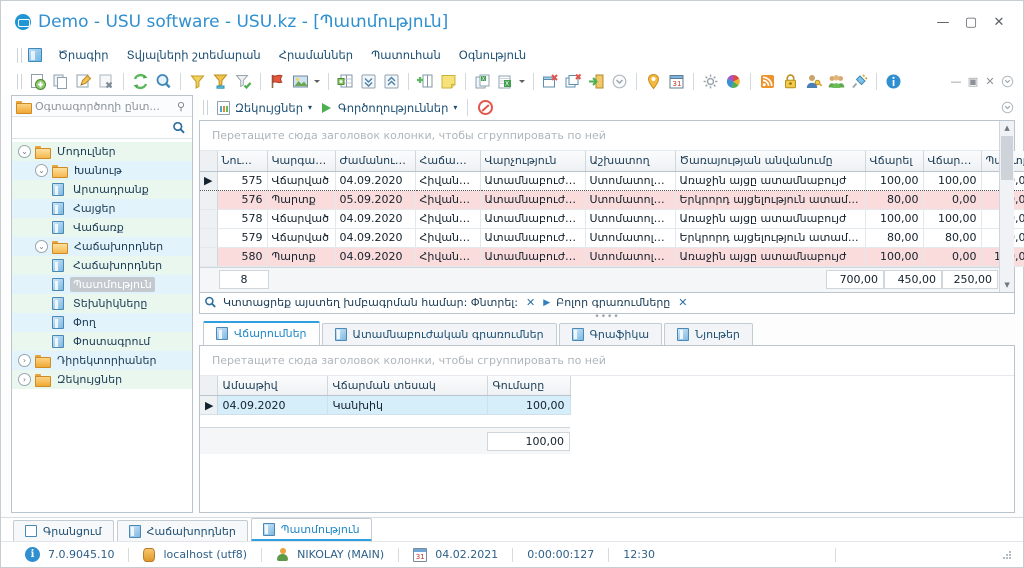 The height and width of the screenshot is (568, 1024). What do you see at coordinates (505, 81) in the screenshot?
I see `excel-options-icon: X` at bounding box center [505, 81].